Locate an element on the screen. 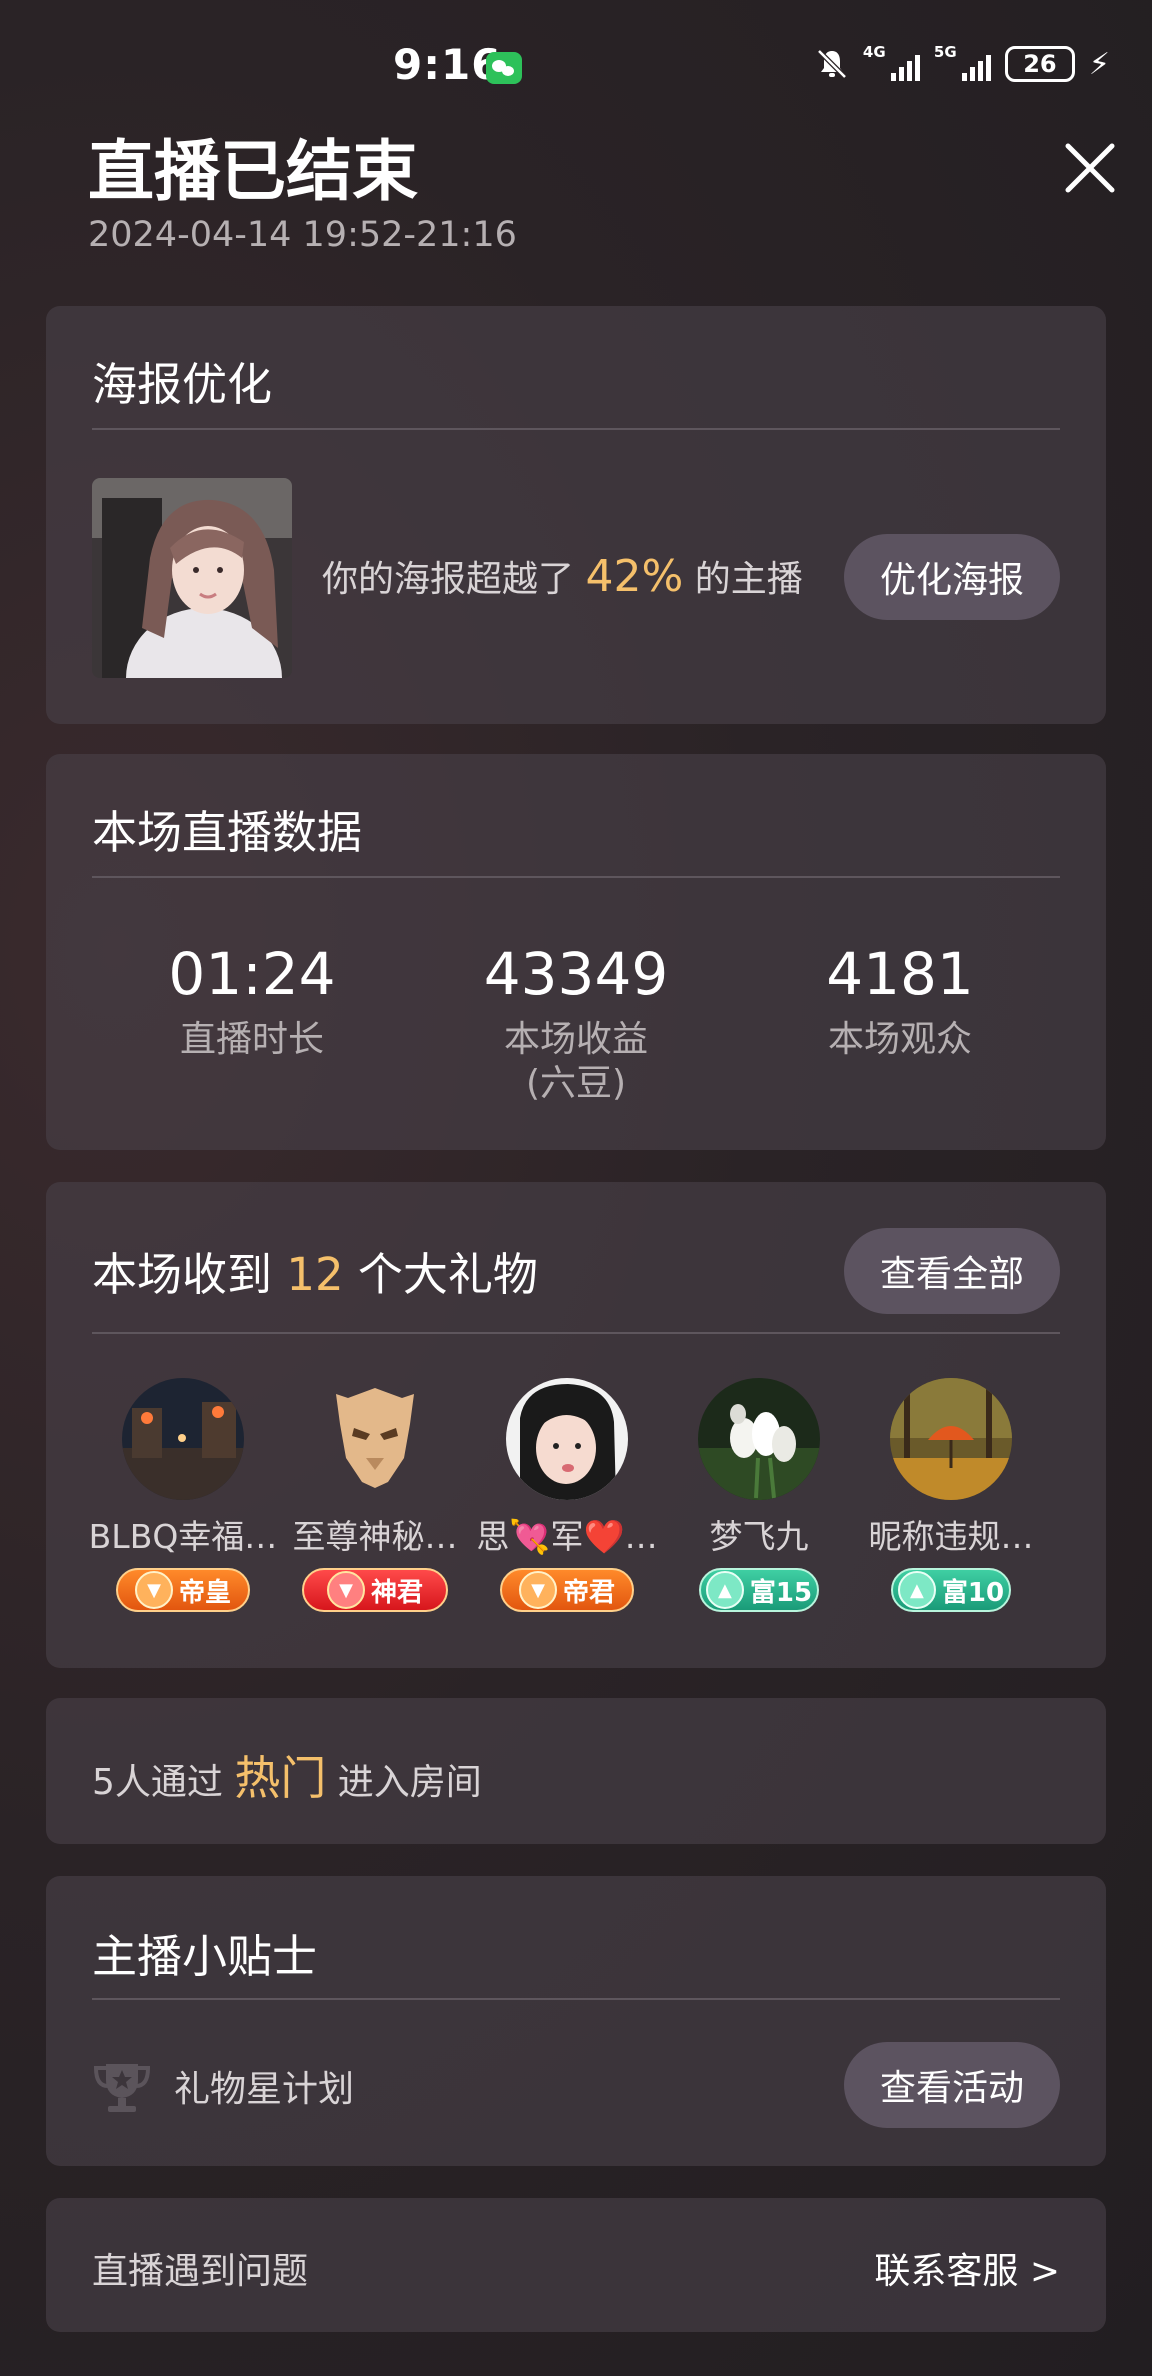 This screenshot has width=1152, height=2376. stat-income: 43349 本场收益 (六豆) is located at coordinates (576, 1022).